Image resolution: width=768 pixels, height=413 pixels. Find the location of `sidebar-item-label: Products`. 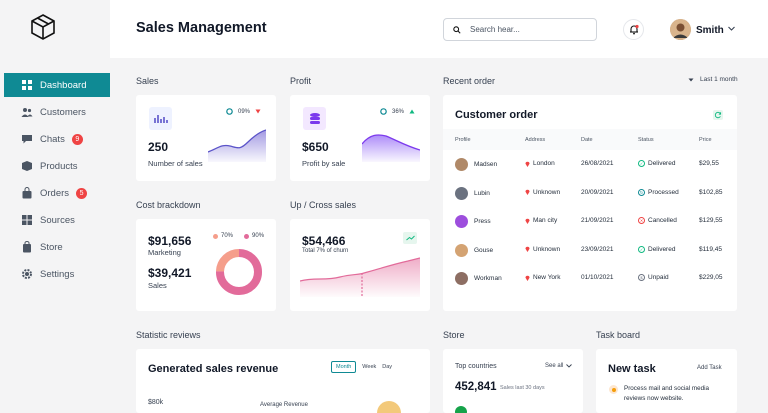

sidebar-item-label: Products is located at coordinates (59, 166).